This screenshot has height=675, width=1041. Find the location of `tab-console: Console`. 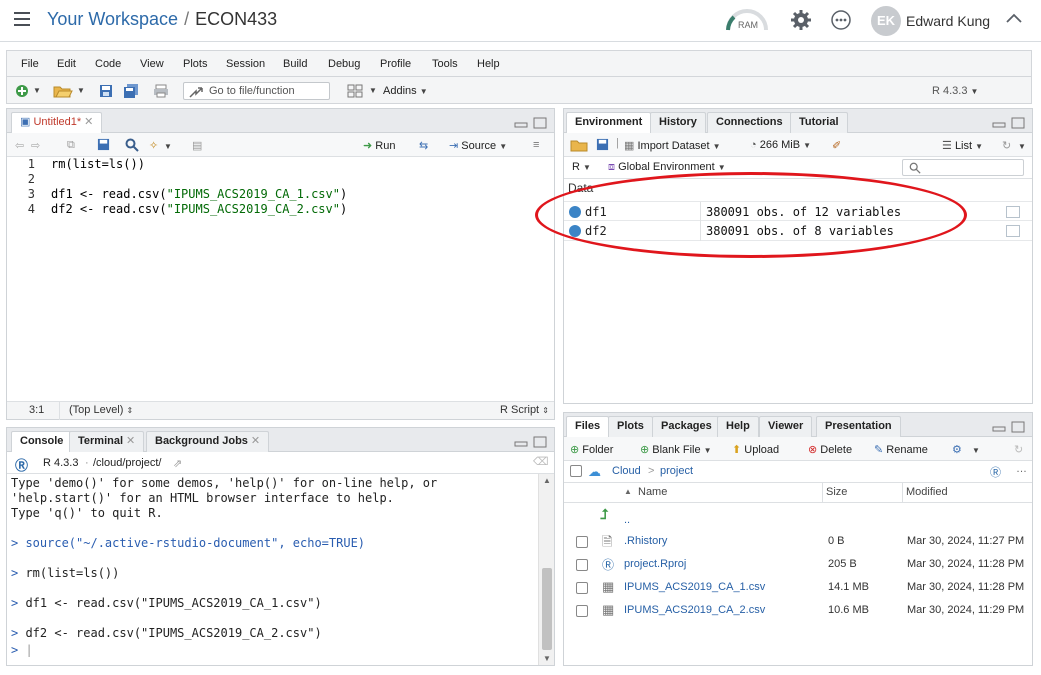

tab-console: Console is located at coordinates (42, 441).